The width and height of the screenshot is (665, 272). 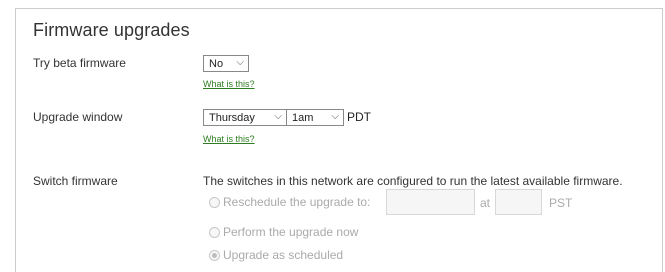 What do you see at coordinates (561, 203) in the screenshot?
I see `reschedule-timezone: PST` at bounding box center [561, 203].